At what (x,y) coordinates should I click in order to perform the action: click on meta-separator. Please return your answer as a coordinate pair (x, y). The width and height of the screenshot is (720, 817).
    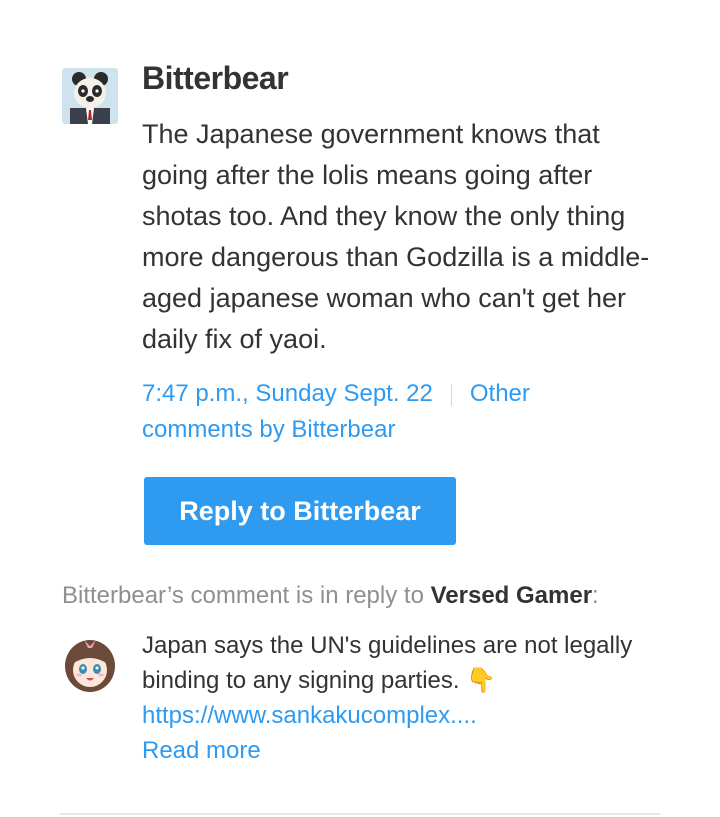
    Looking at the image, I should click on (451, 394).